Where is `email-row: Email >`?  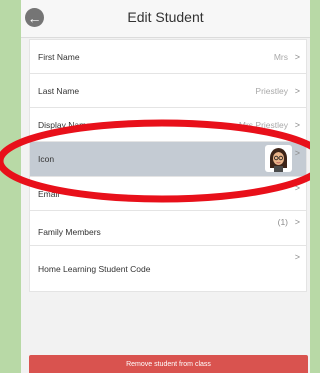 email-row: Email > is located at coordinates (168, 194).